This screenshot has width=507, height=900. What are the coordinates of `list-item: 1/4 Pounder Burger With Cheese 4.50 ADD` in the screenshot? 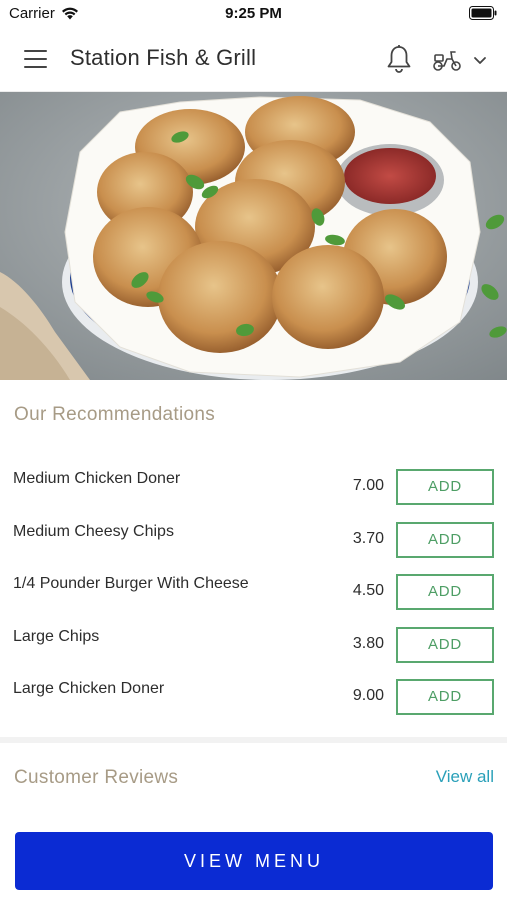 It's located at (253, 591).